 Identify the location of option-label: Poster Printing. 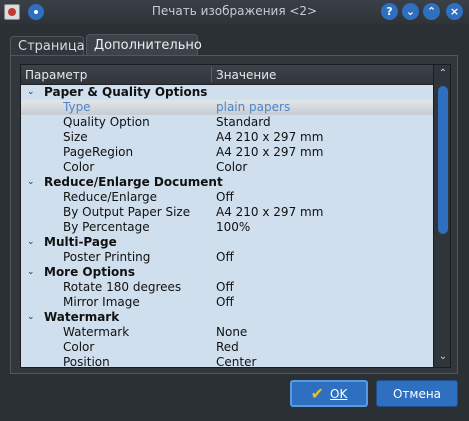
(107, 257).